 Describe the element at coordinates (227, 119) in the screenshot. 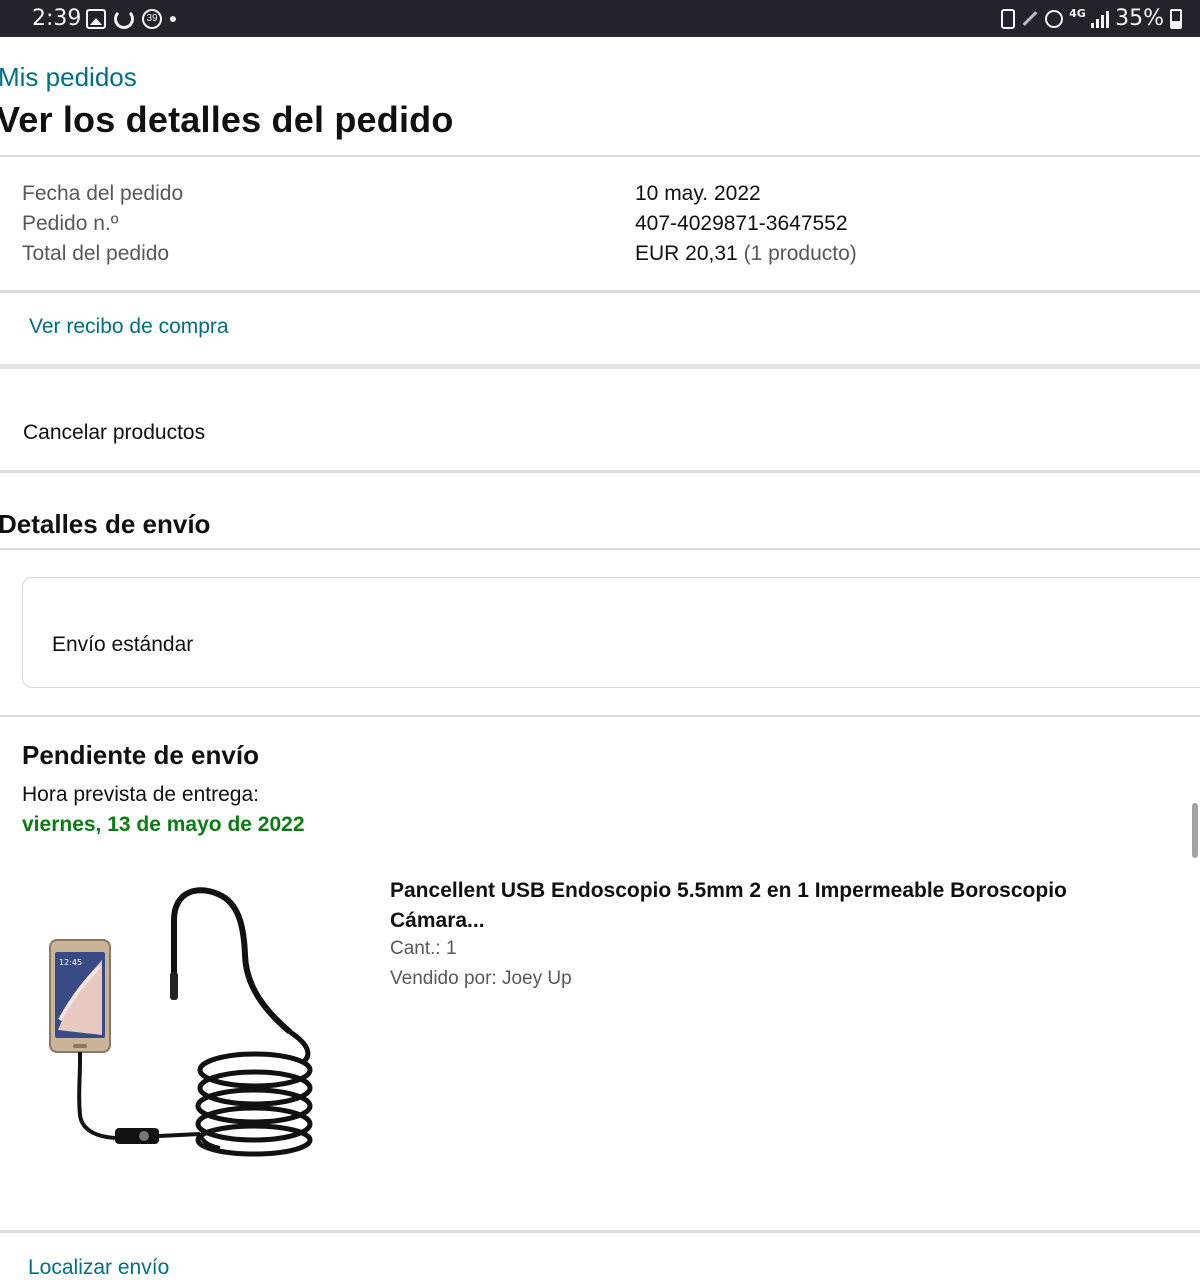

I see `page-title: Ver los detalles del pedido` at that location.